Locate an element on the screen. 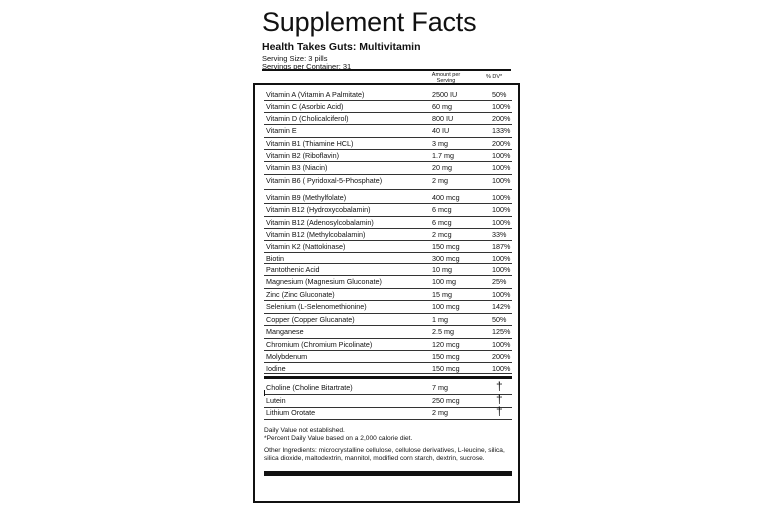 The width and height of the screenshot is (771, 517). nutrient-row: Vitamin B9 (Methylfolate) 400 mcg 100% is located at coordinates (388, 198).